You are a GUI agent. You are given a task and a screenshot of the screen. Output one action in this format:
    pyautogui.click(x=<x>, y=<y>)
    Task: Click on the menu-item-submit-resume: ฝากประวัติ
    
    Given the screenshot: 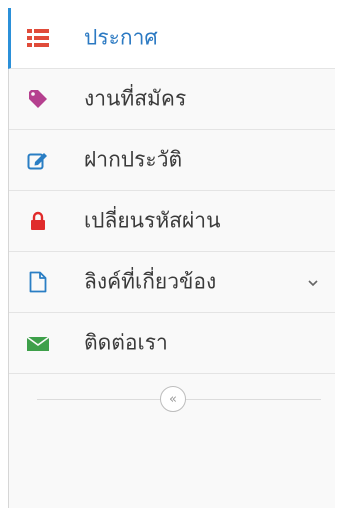 What is the action you would take?
    pyautogui.click(x=172, y=160)
    